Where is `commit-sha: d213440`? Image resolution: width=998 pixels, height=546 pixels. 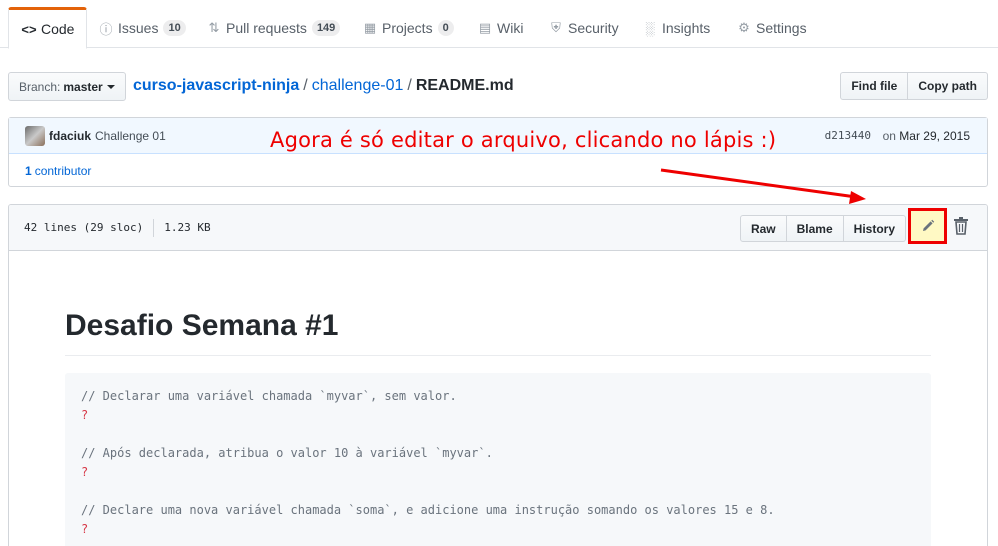 commit-sha: d213440 is located at coordinates (848, 135).